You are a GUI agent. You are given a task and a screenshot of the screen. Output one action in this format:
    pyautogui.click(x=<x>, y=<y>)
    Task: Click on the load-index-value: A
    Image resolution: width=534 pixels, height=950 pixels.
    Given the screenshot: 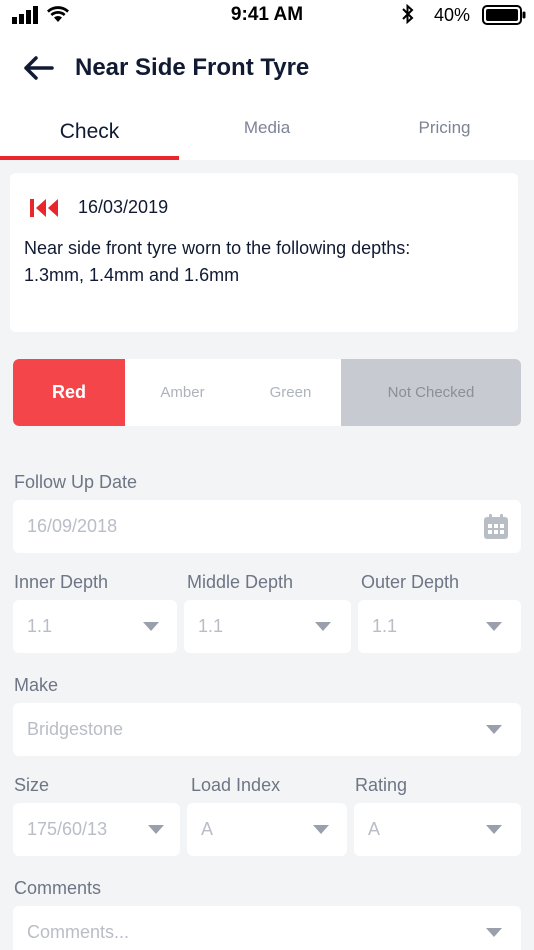 What is the action you would take?
    pyautogui.click(x=207, y=829)
    